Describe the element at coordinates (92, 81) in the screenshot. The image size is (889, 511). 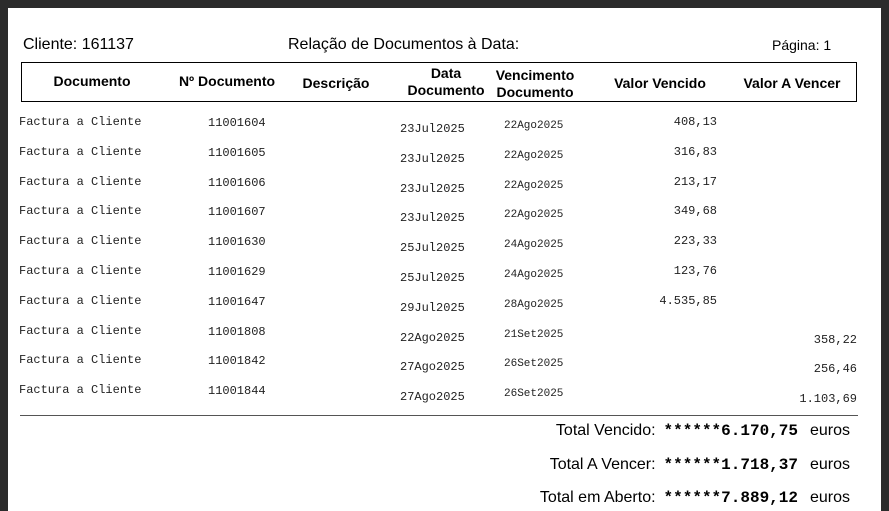
I see `col-documento: Documento` at that location.